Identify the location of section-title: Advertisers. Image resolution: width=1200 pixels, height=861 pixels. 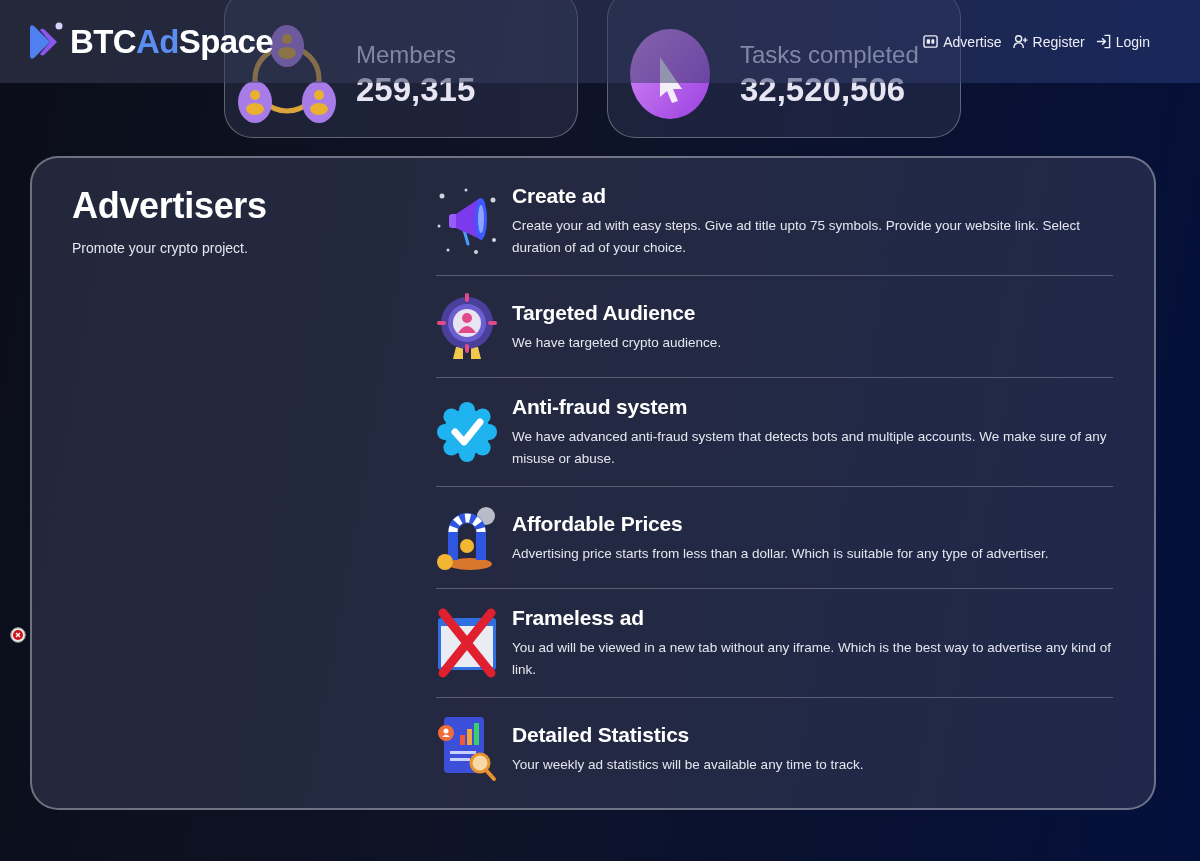
(170, 206).